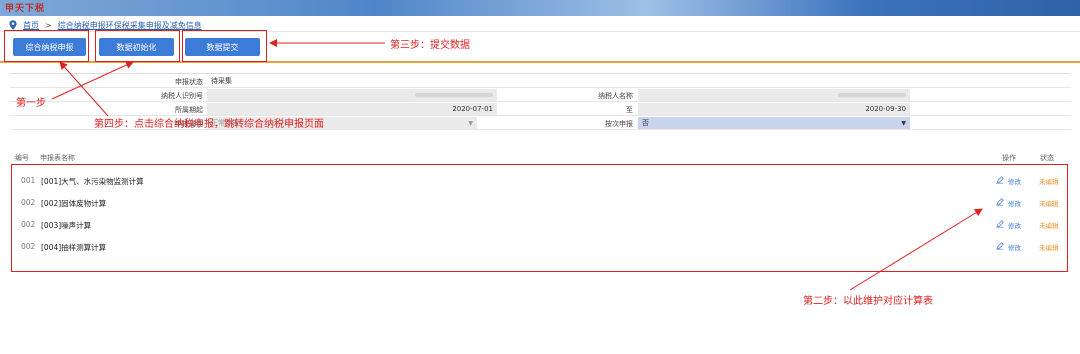 The image size is (1080, 354). Describe the element at coordinates (539, 224) in the screenshot. I see `table-row: 002 [003]噪声计算 修改 未编辑` at that location.